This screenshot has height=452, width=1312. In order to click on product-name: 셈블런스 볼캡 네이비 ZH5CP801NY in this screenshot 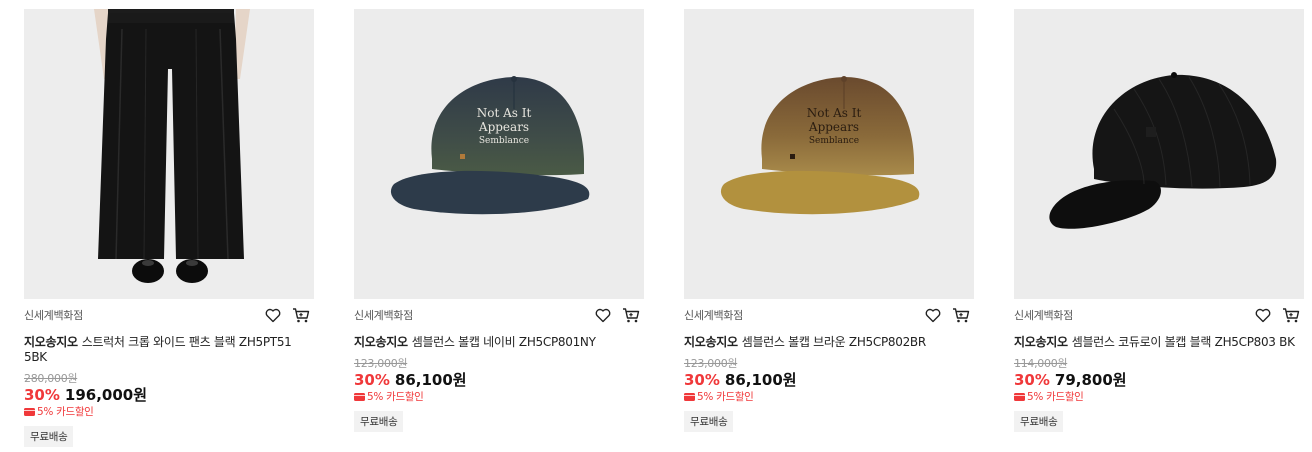, I will do `click(503, 342)`.